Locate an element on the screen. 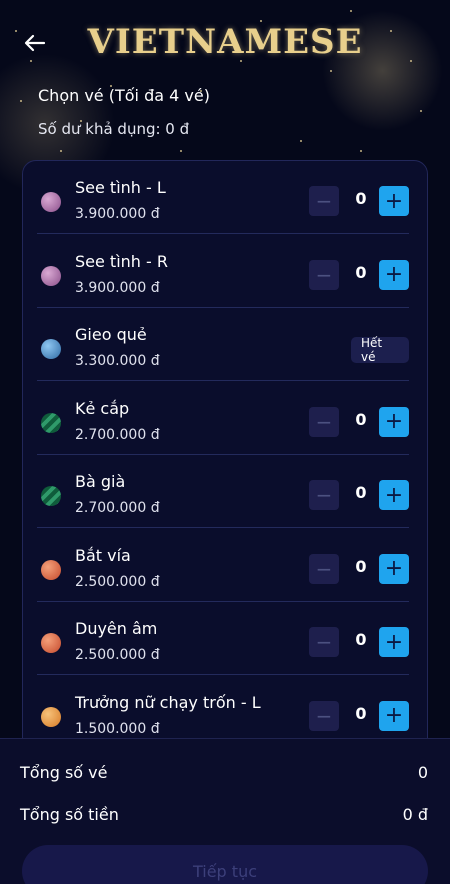  ticket-row: Gieo quẻ 3.300.000 đ Hết vé is located at coordinates (223, 344).